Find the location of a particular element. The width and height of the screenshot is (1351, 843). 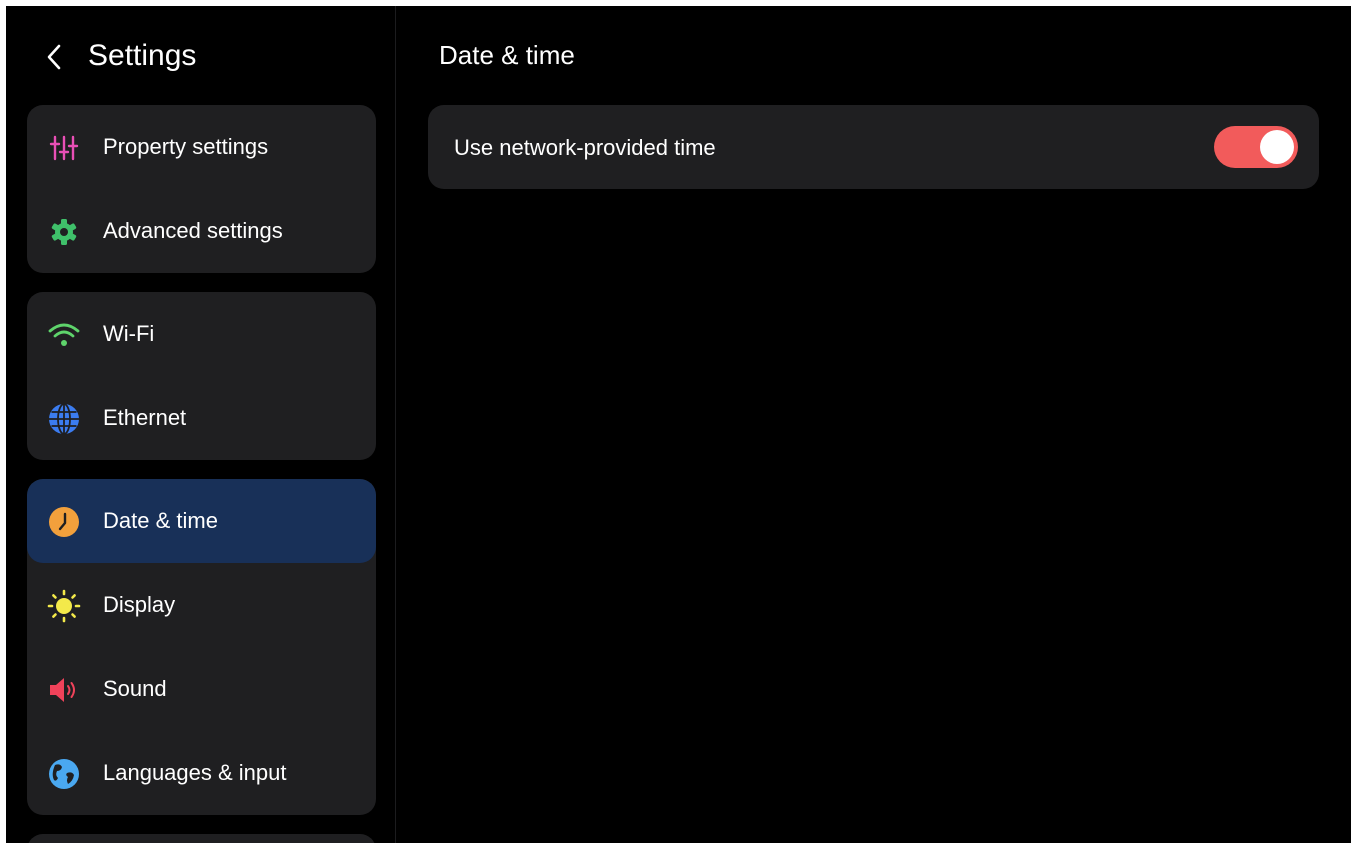

sidebar-item-label: Date & time is located at coordinates (160, 520).